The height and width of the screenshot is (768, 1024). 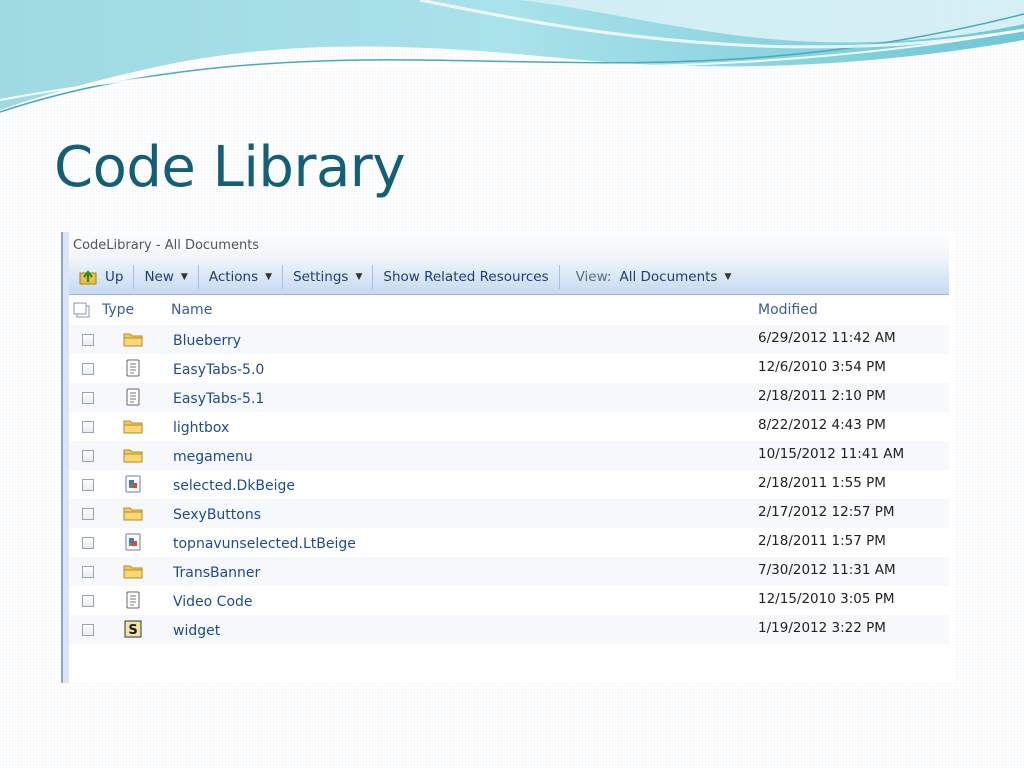 I want to click on column-header-modified: Modified, so click(x=788, y=310).